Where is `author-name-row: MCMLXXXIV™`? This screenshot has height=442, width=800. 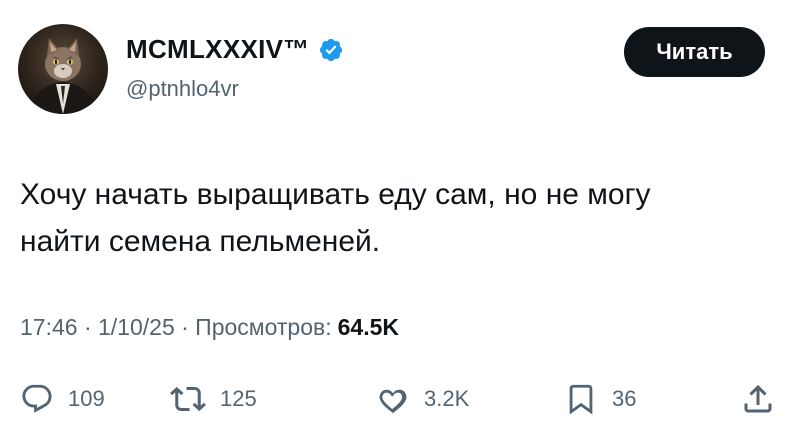
author-name-row: MCMLXXXIV™ is located at coordinates (235, 49).